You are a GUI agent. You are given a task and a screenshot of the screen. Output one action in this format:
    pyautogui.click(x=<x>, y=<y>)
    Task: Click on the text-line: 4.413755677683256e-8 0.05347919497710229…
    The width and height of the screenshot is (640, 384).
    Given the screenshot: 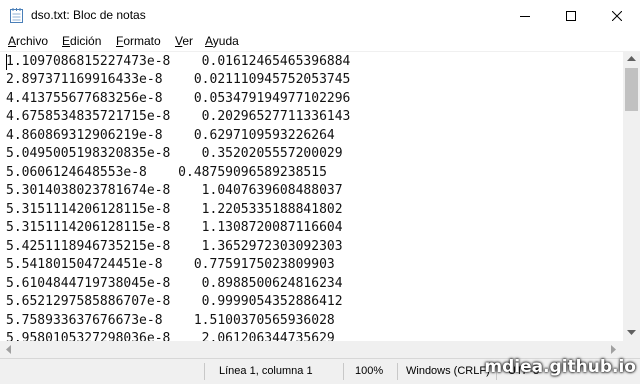 What is the action you would take?
    pyautogui.click(x=178, y=98)
    